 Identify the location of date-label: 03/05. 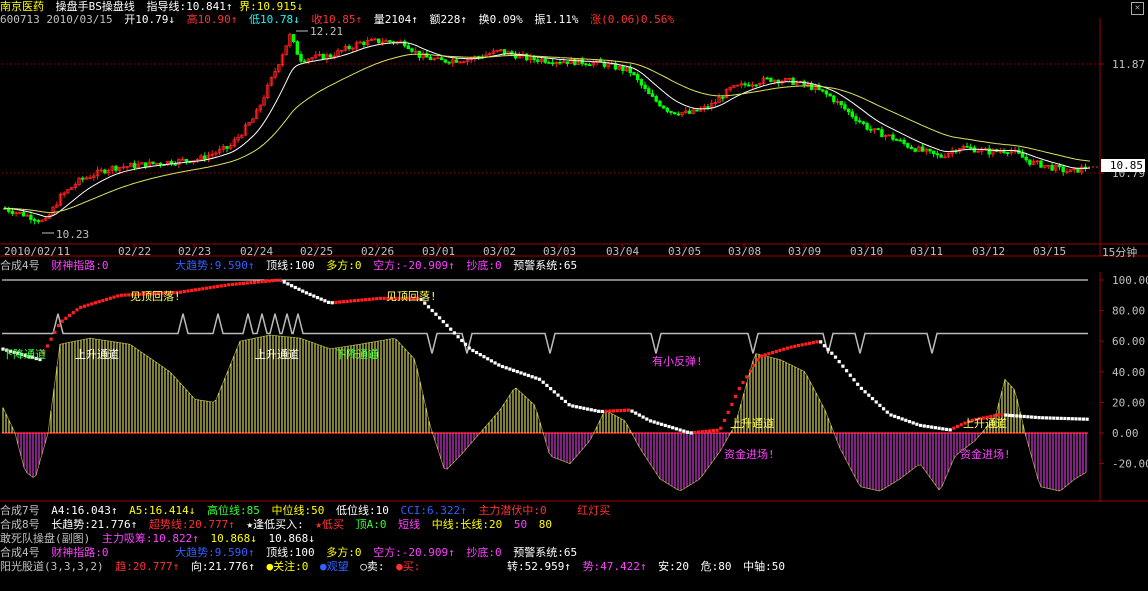
(684, 251).